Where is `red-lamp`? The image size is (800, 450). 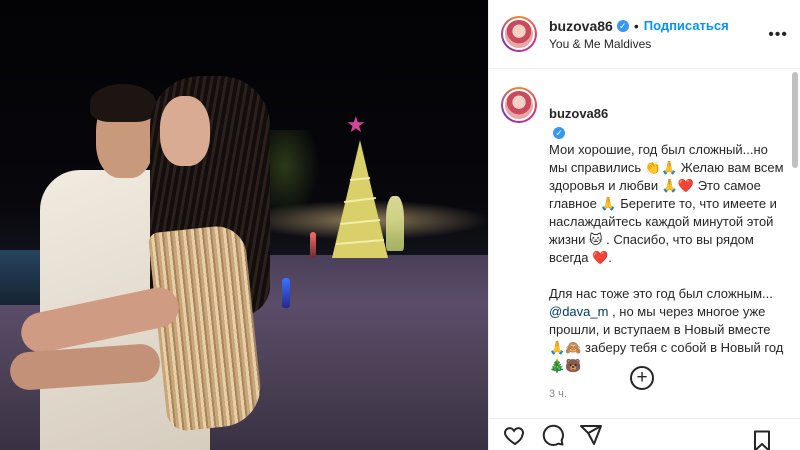 red-lamp is located at coordinates (313, 245).